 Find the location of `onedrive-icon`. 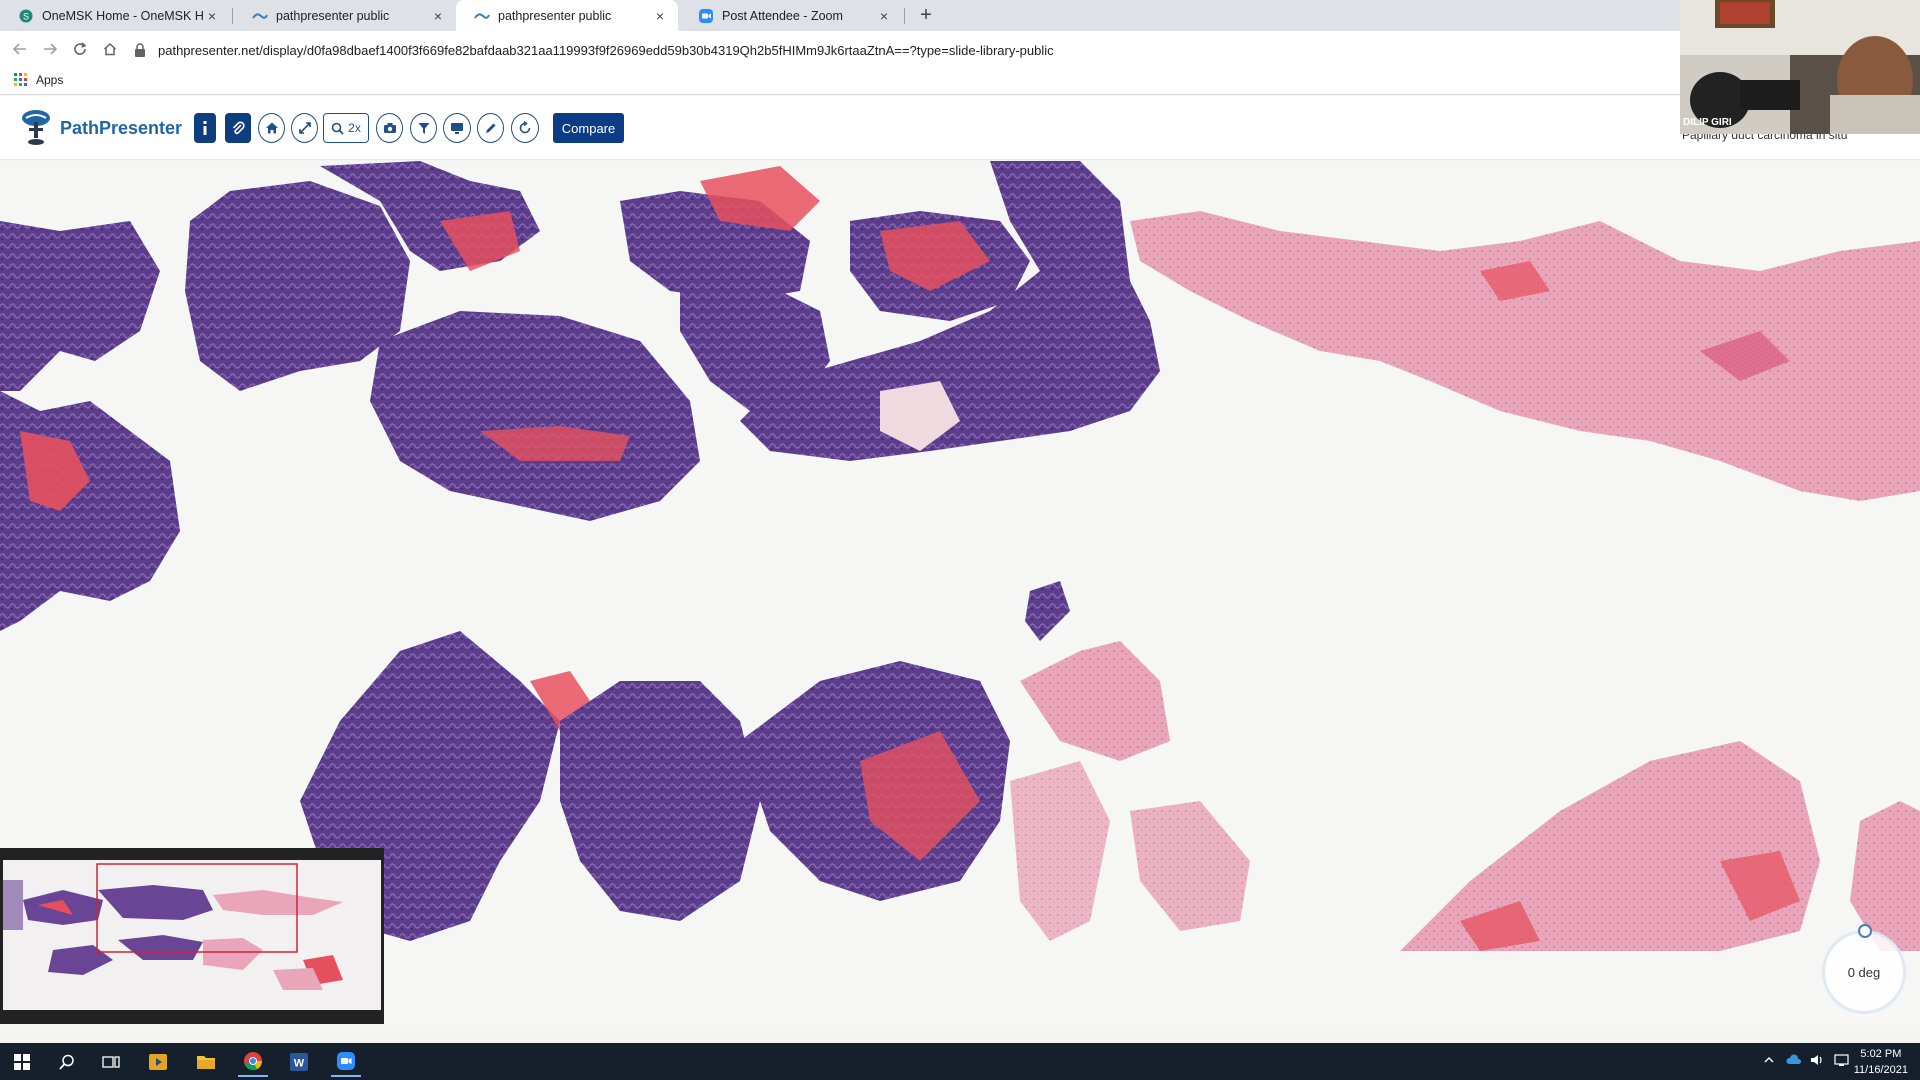

onedrive-icon is located at coordinates (1794, 1060).